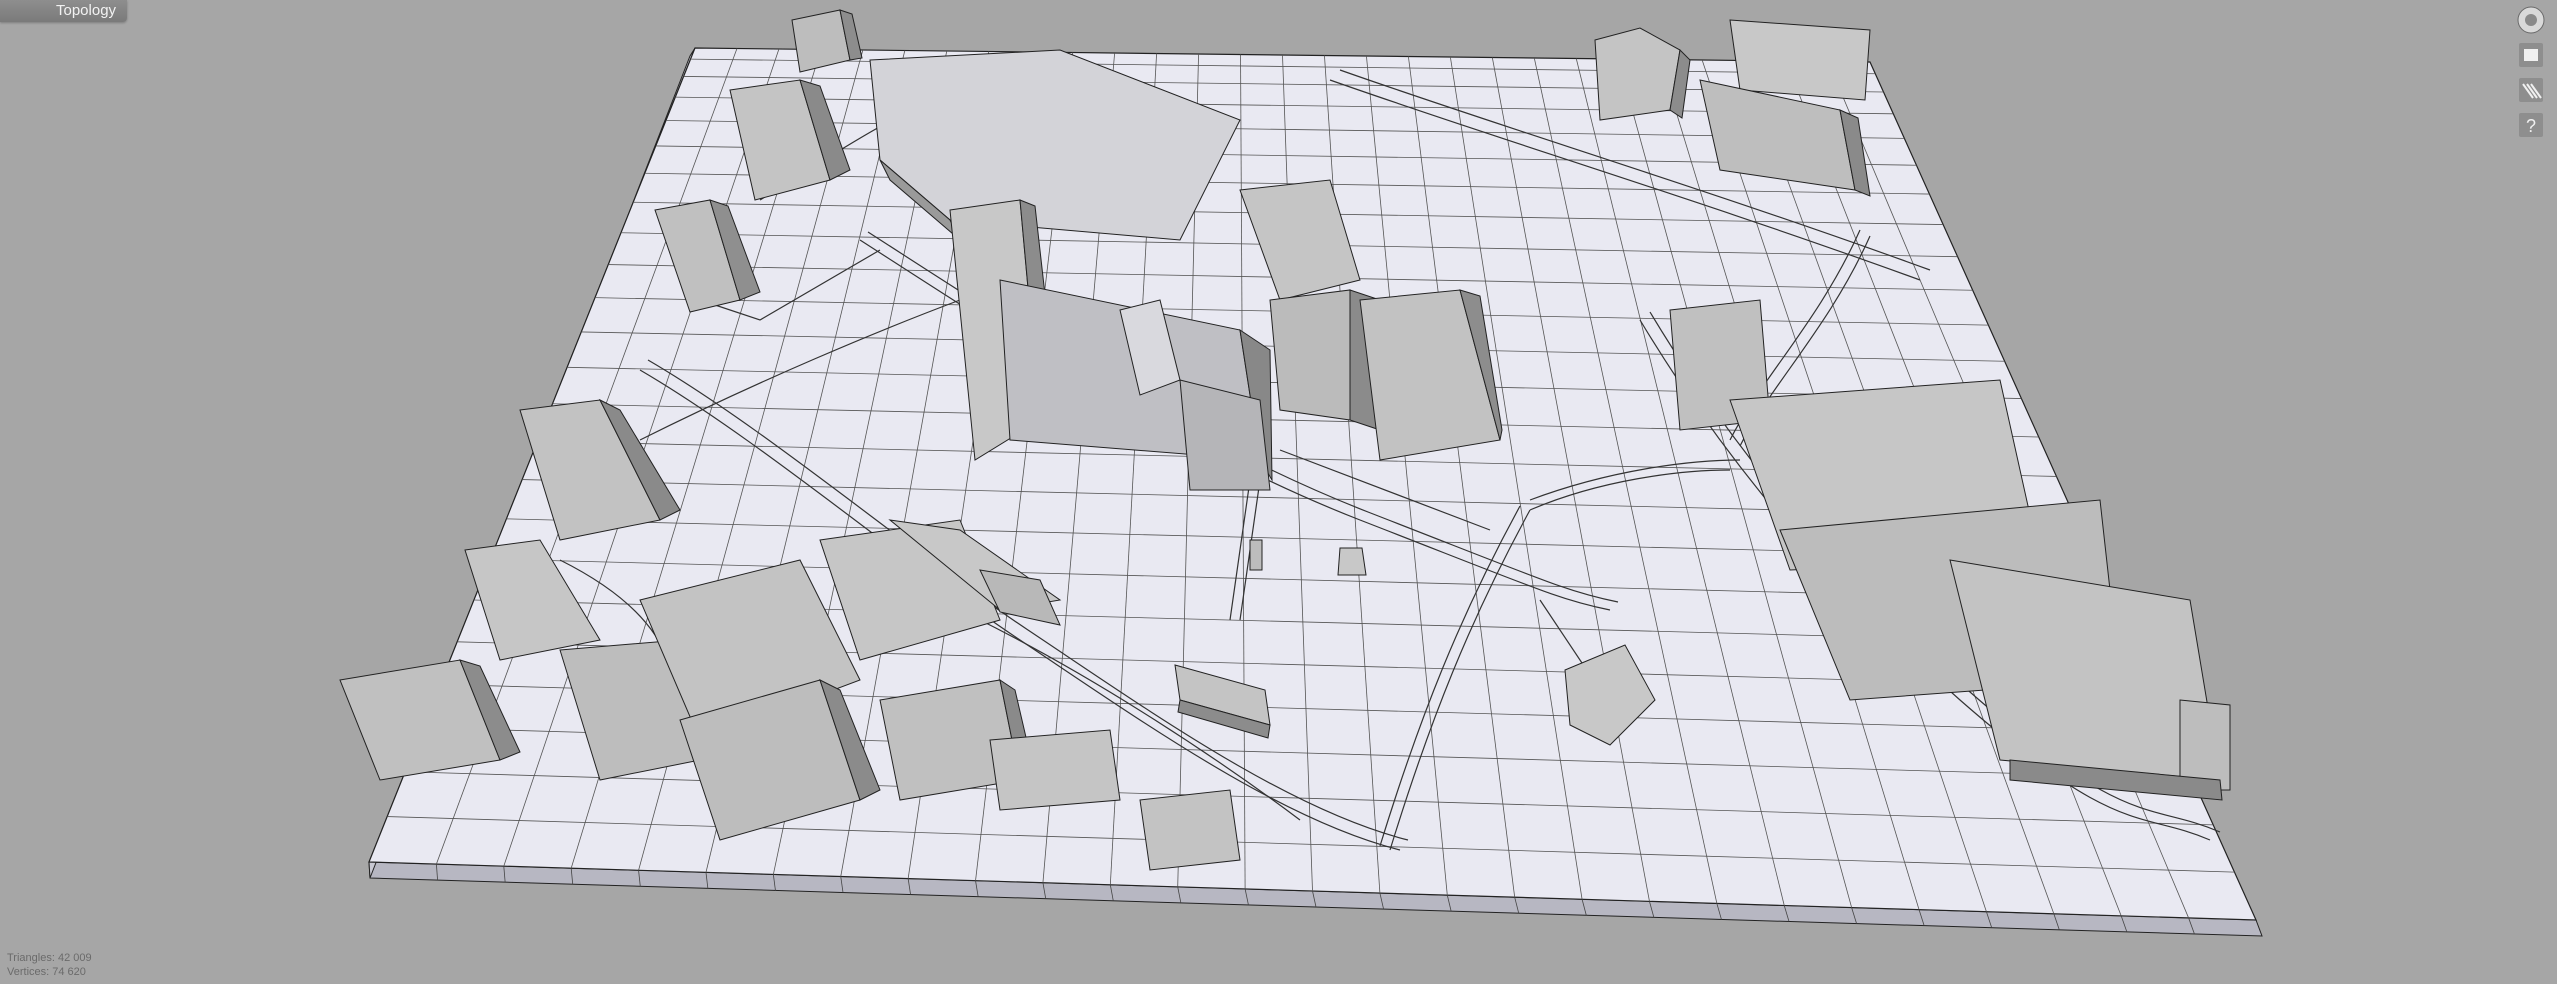  I want to click on display-mode-button, so click(2531, 55).